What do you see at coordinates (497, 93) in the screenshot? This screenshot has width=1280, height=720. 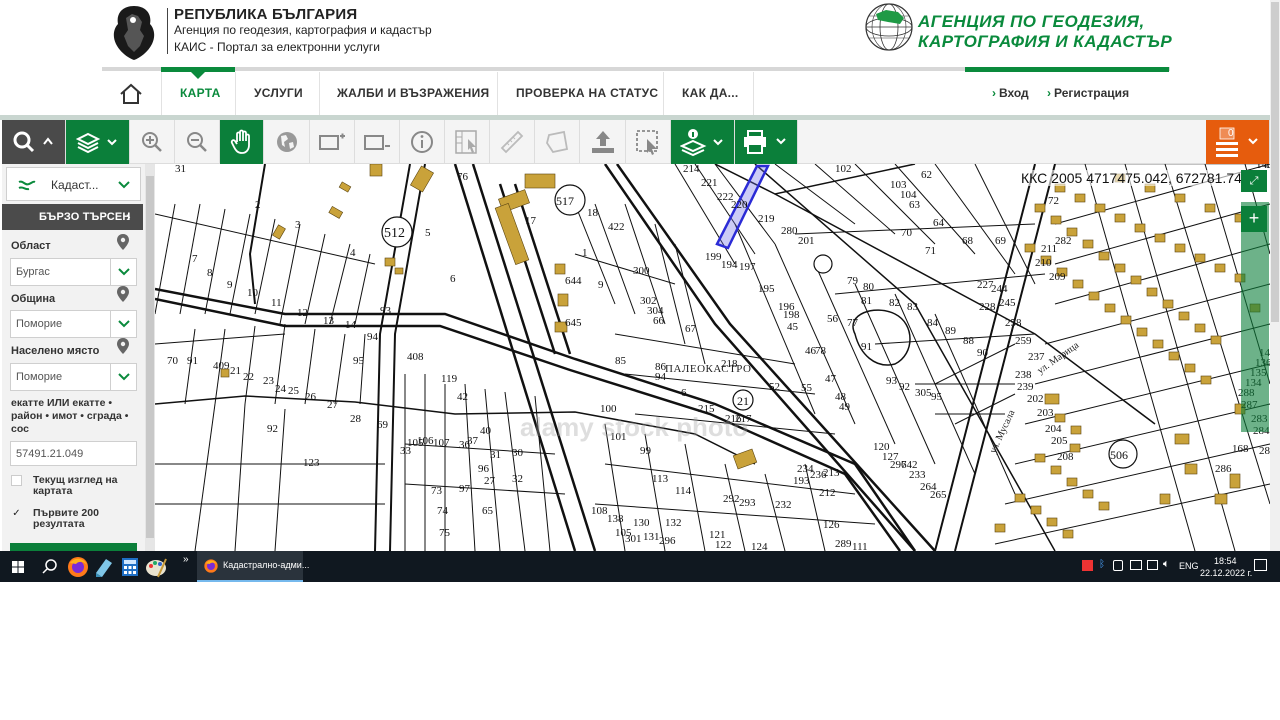 I see `nav-separator` at bounding box center [497, 93].